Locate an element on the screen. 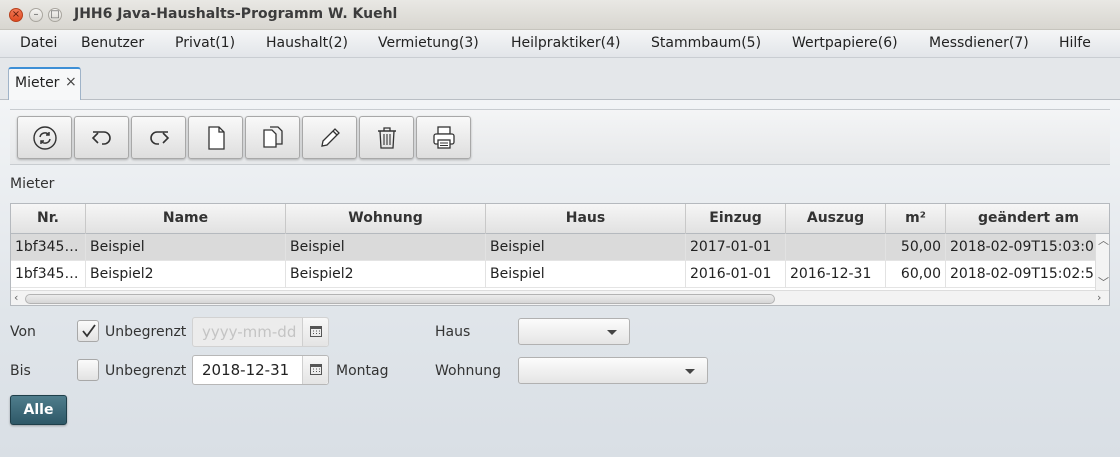  bis-label: Bis is located at coordinates (20, 371).